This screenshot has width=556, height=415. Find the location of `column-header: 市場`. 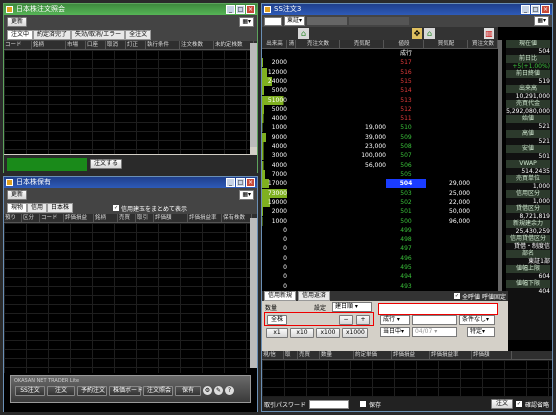

column-header: 市場 is located at coordinates (76, 45).